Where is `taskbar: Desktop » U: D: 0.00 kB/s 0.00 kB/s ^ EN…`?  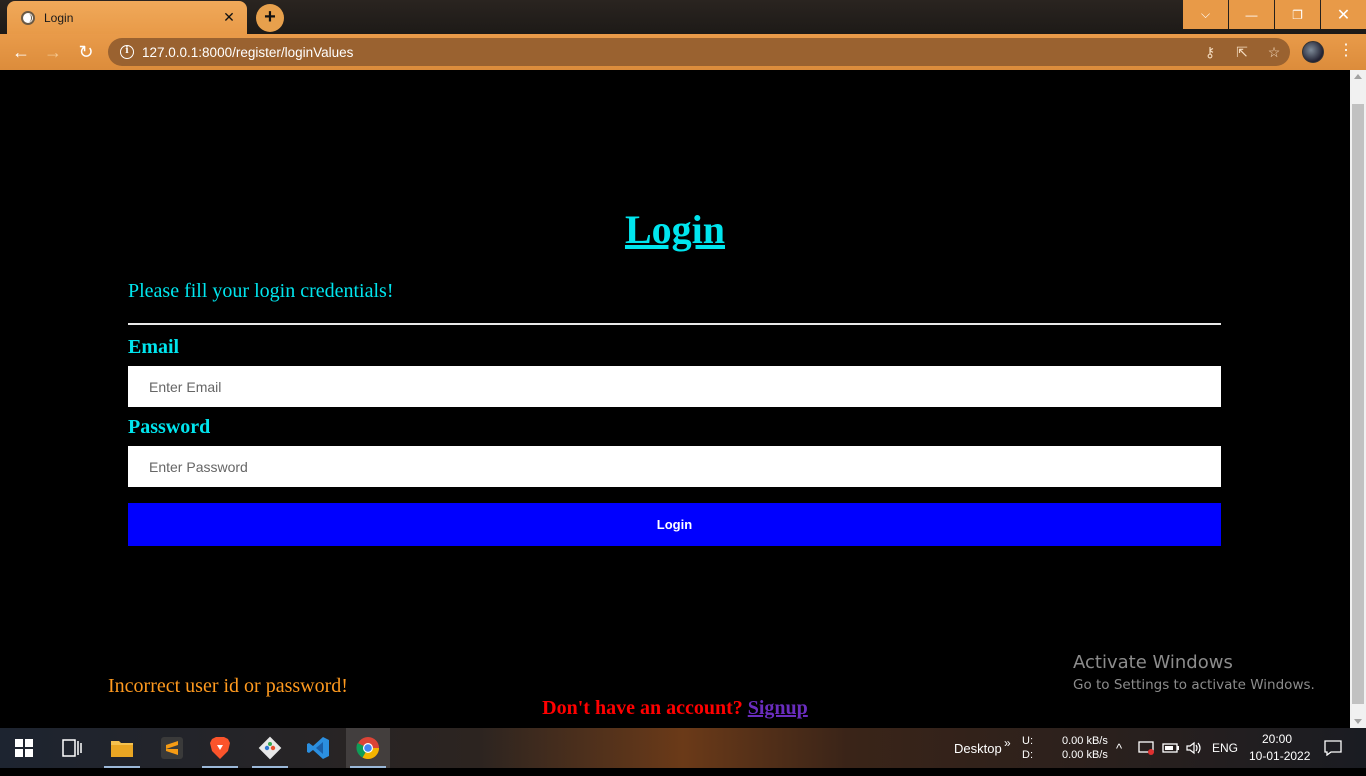 taskbar: Desktop » U: D: 0.00 kB/s 0.00 kB/s ^ EN… is located at coordinates (683, 748).